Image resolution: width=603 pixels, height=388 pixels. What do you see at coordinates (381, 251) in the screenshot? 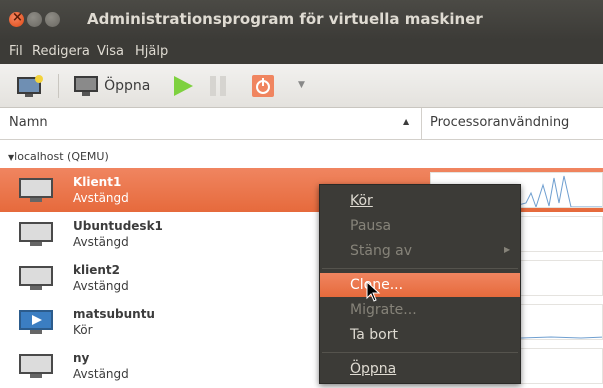
I see `menu-item-label: Stäng av` at bounding box center [381, 251].